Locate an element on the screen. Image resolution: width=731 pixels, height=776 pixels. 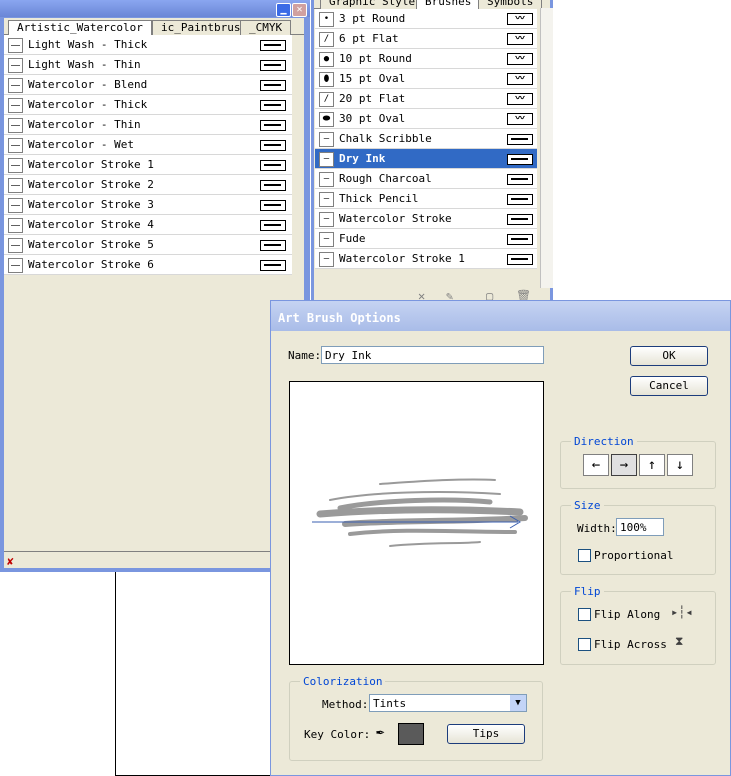
flip-title: Flip is located at coordinates (587, 591).